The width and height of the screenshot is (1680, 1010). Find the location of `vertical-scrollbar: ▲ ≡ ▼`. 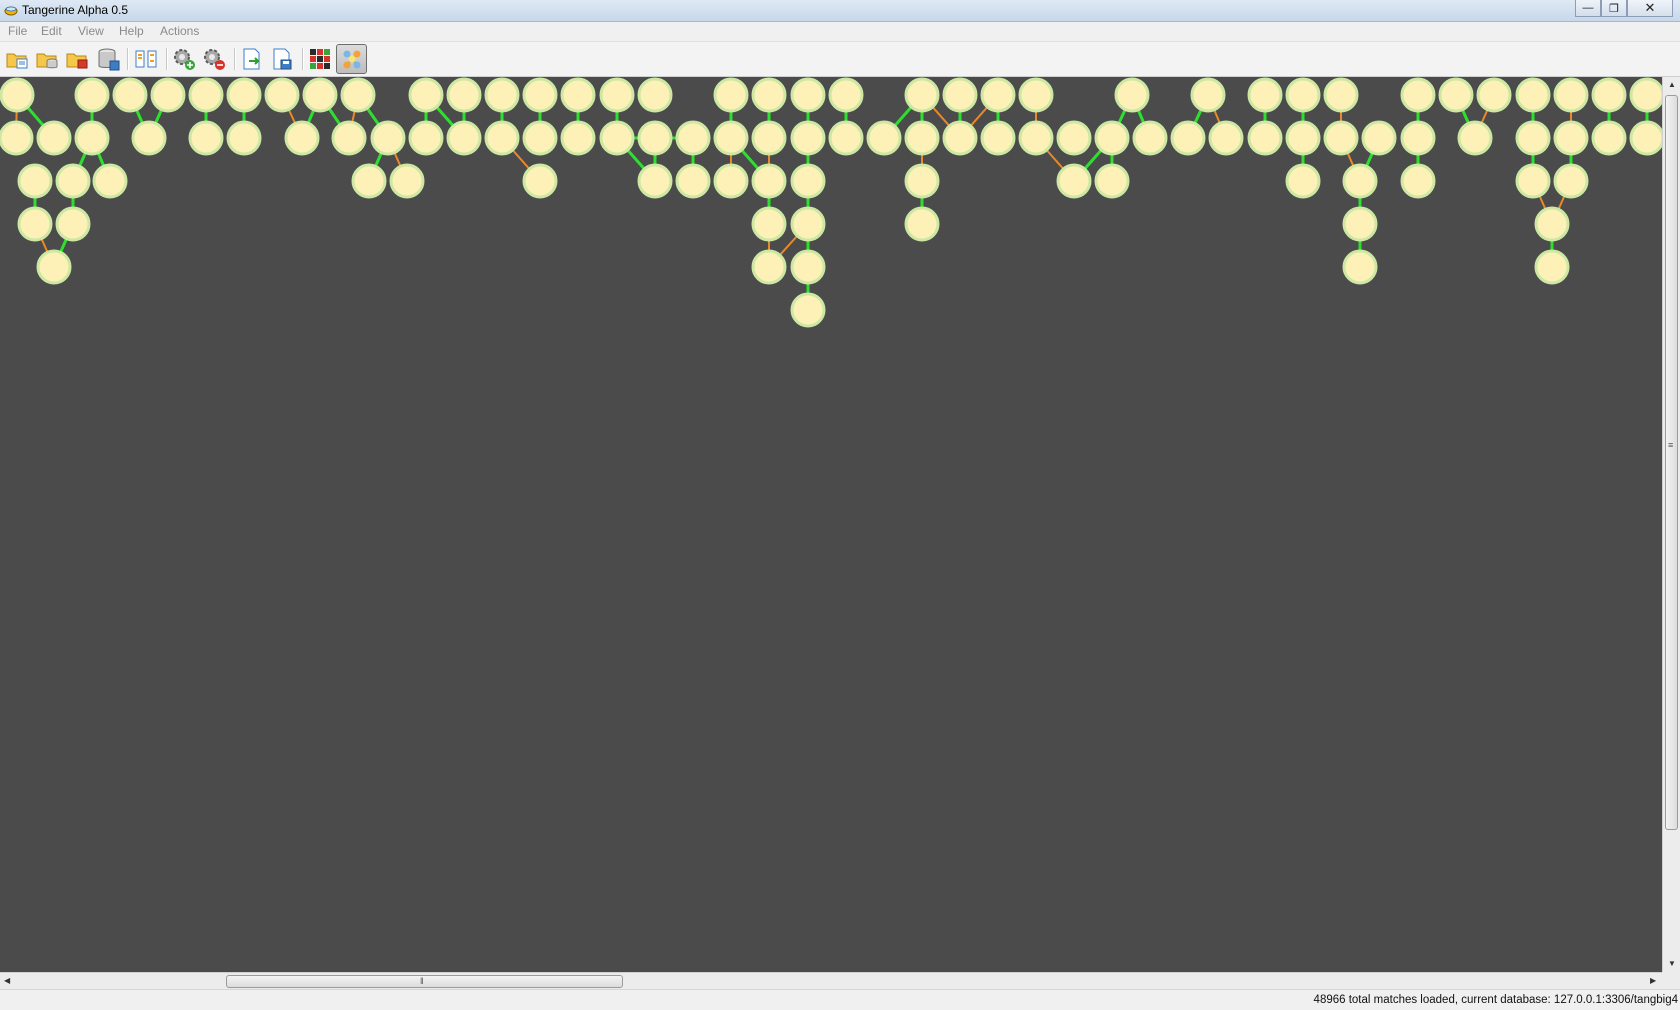

vertical-scrollbar: ▲ ≡ ▼ is located at coordinates (1671, 524).